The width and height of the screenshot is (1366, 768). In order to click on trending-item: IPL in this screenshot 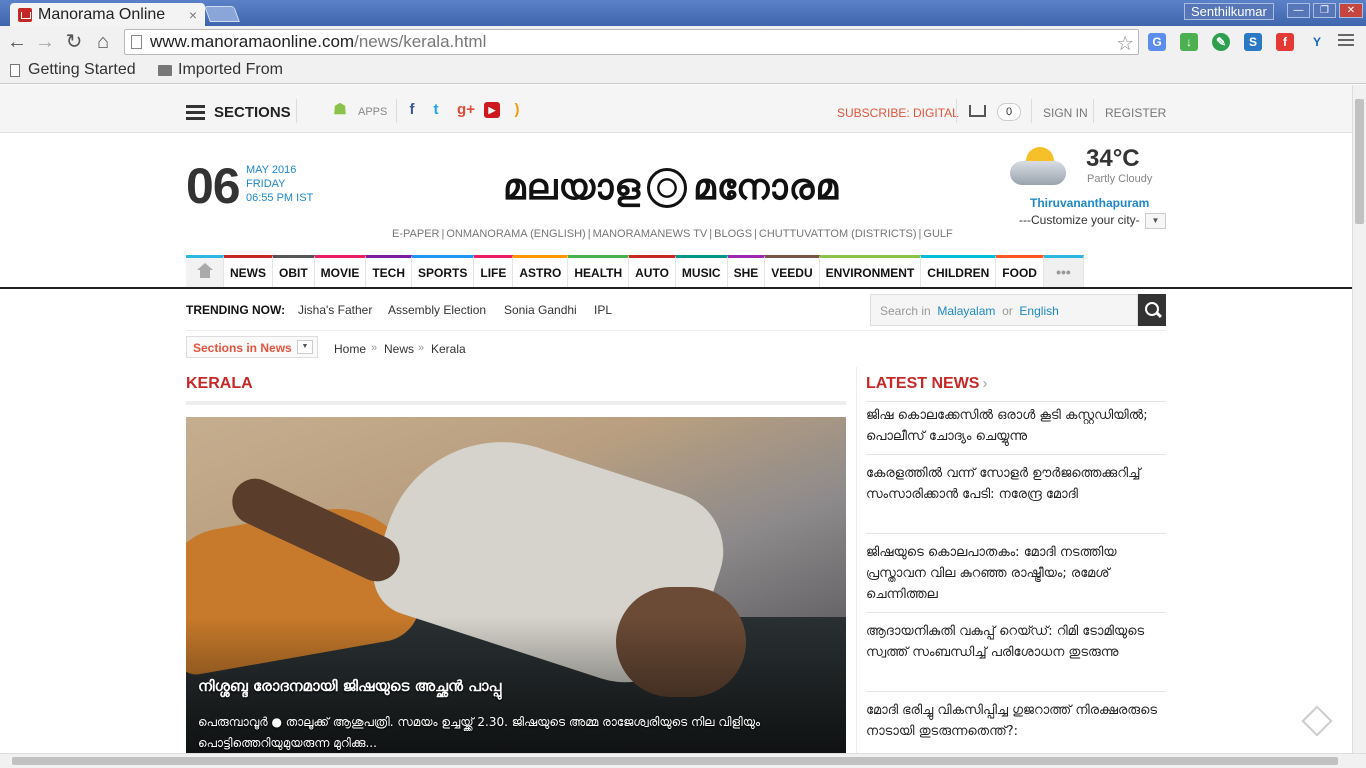, I will do `click(603, 310)`.